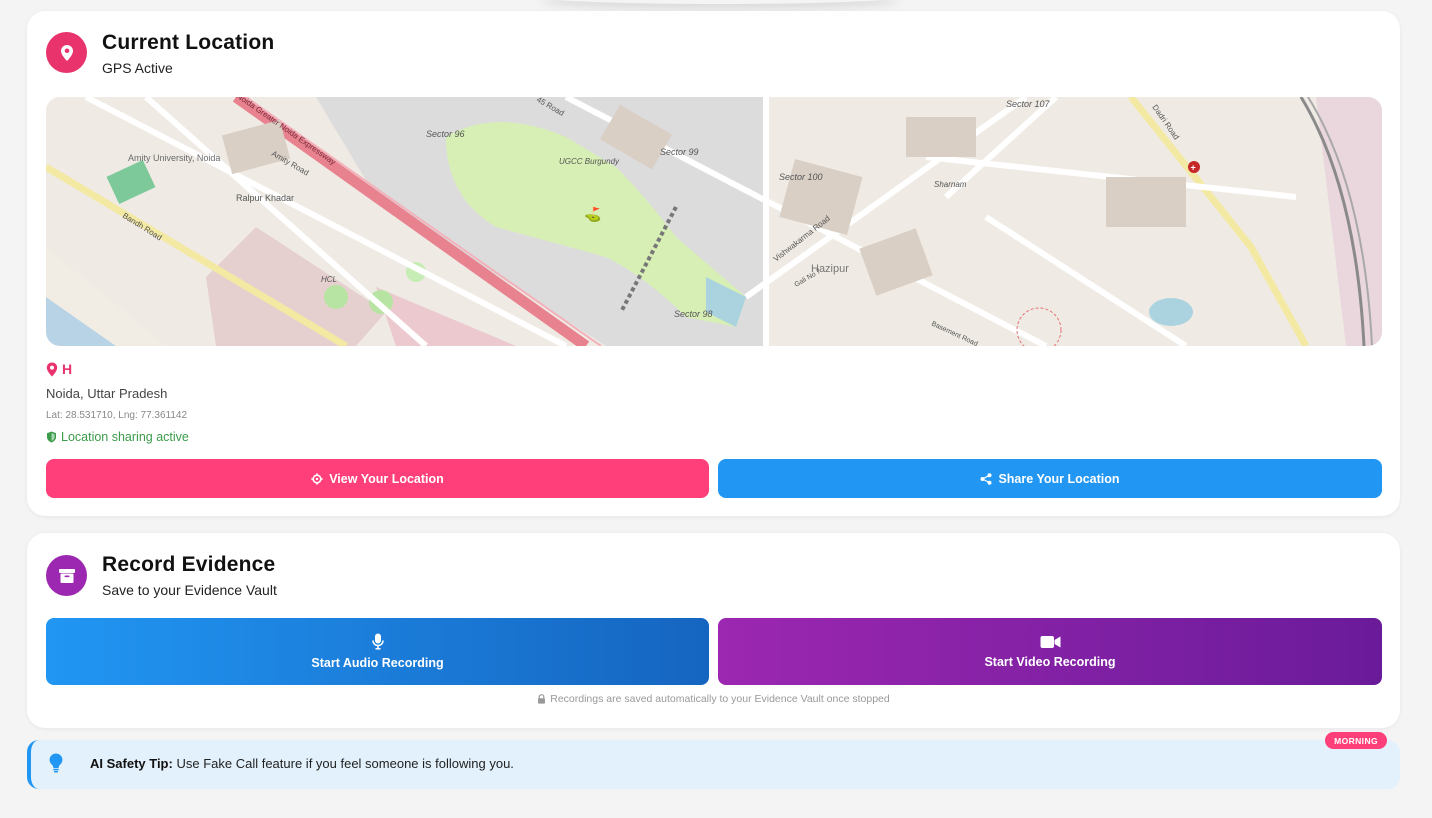 The height and width of the screenshot is (818, 1432). Describe the element at coordinates (117, 415) in the screenshot. I see `coordinates: Lat: 28.531710, Lng: 77.361142` at that location.